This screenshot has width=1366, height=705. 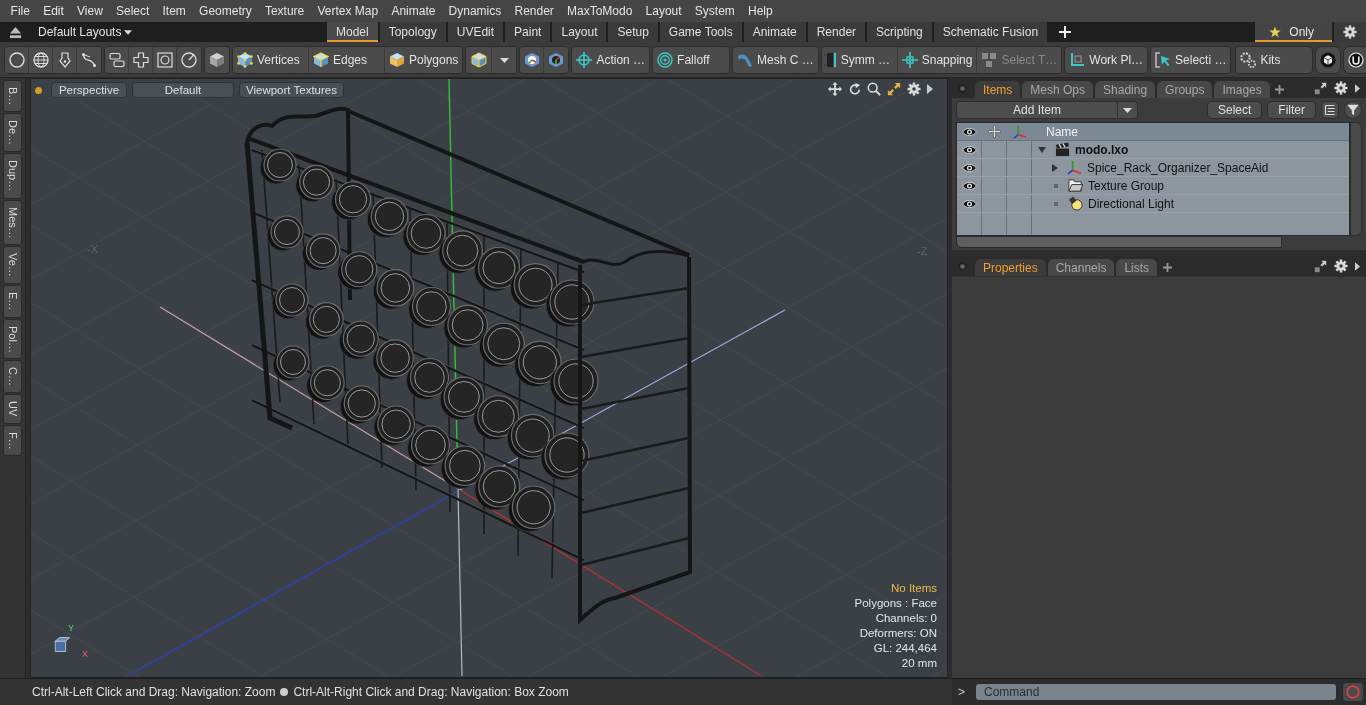 What do you see at coordinates (774, 32) in the screenshot?
I see `layout-tab: Animate` at bounding box center [774, 32].